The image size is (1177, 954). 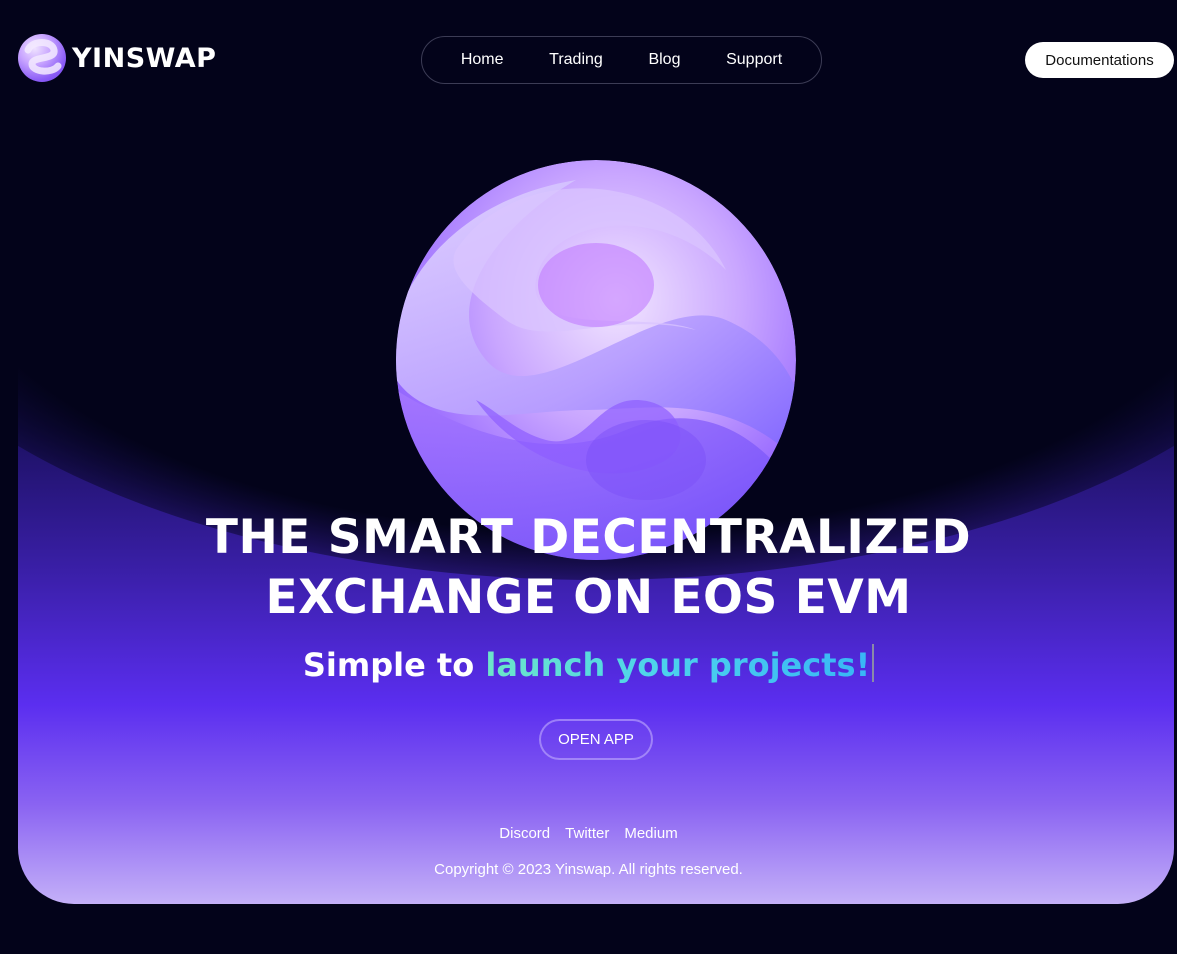 I want to click on twitter-link: Twitter, so click(x=587, y=833).